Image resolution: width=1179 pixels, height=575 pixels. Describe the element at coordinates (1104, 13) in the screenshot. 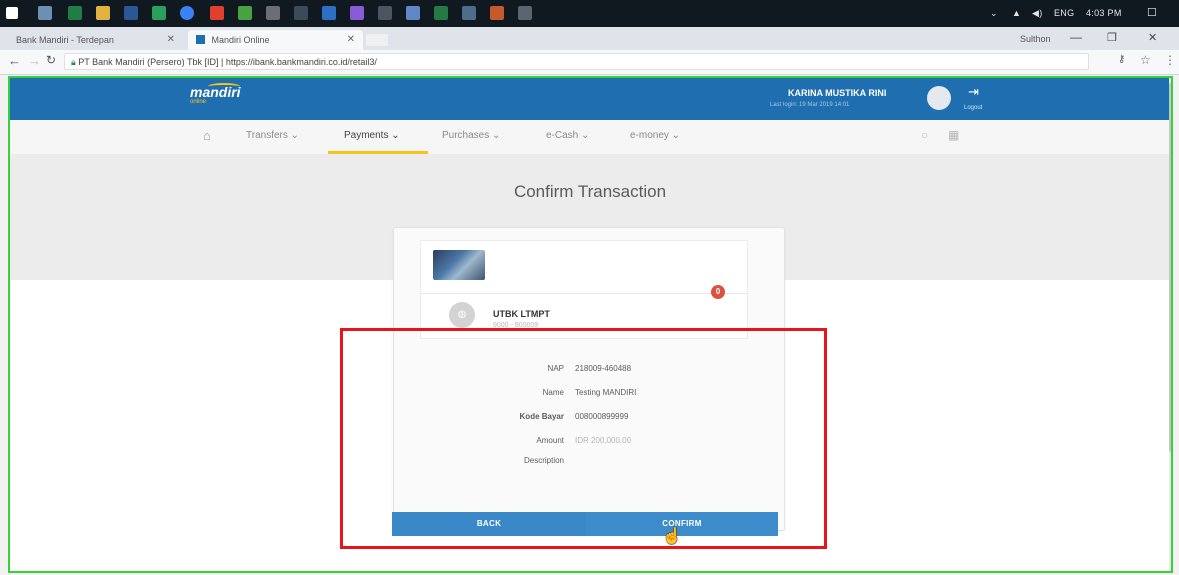

I see `clock: 4:03 PM` at that location.